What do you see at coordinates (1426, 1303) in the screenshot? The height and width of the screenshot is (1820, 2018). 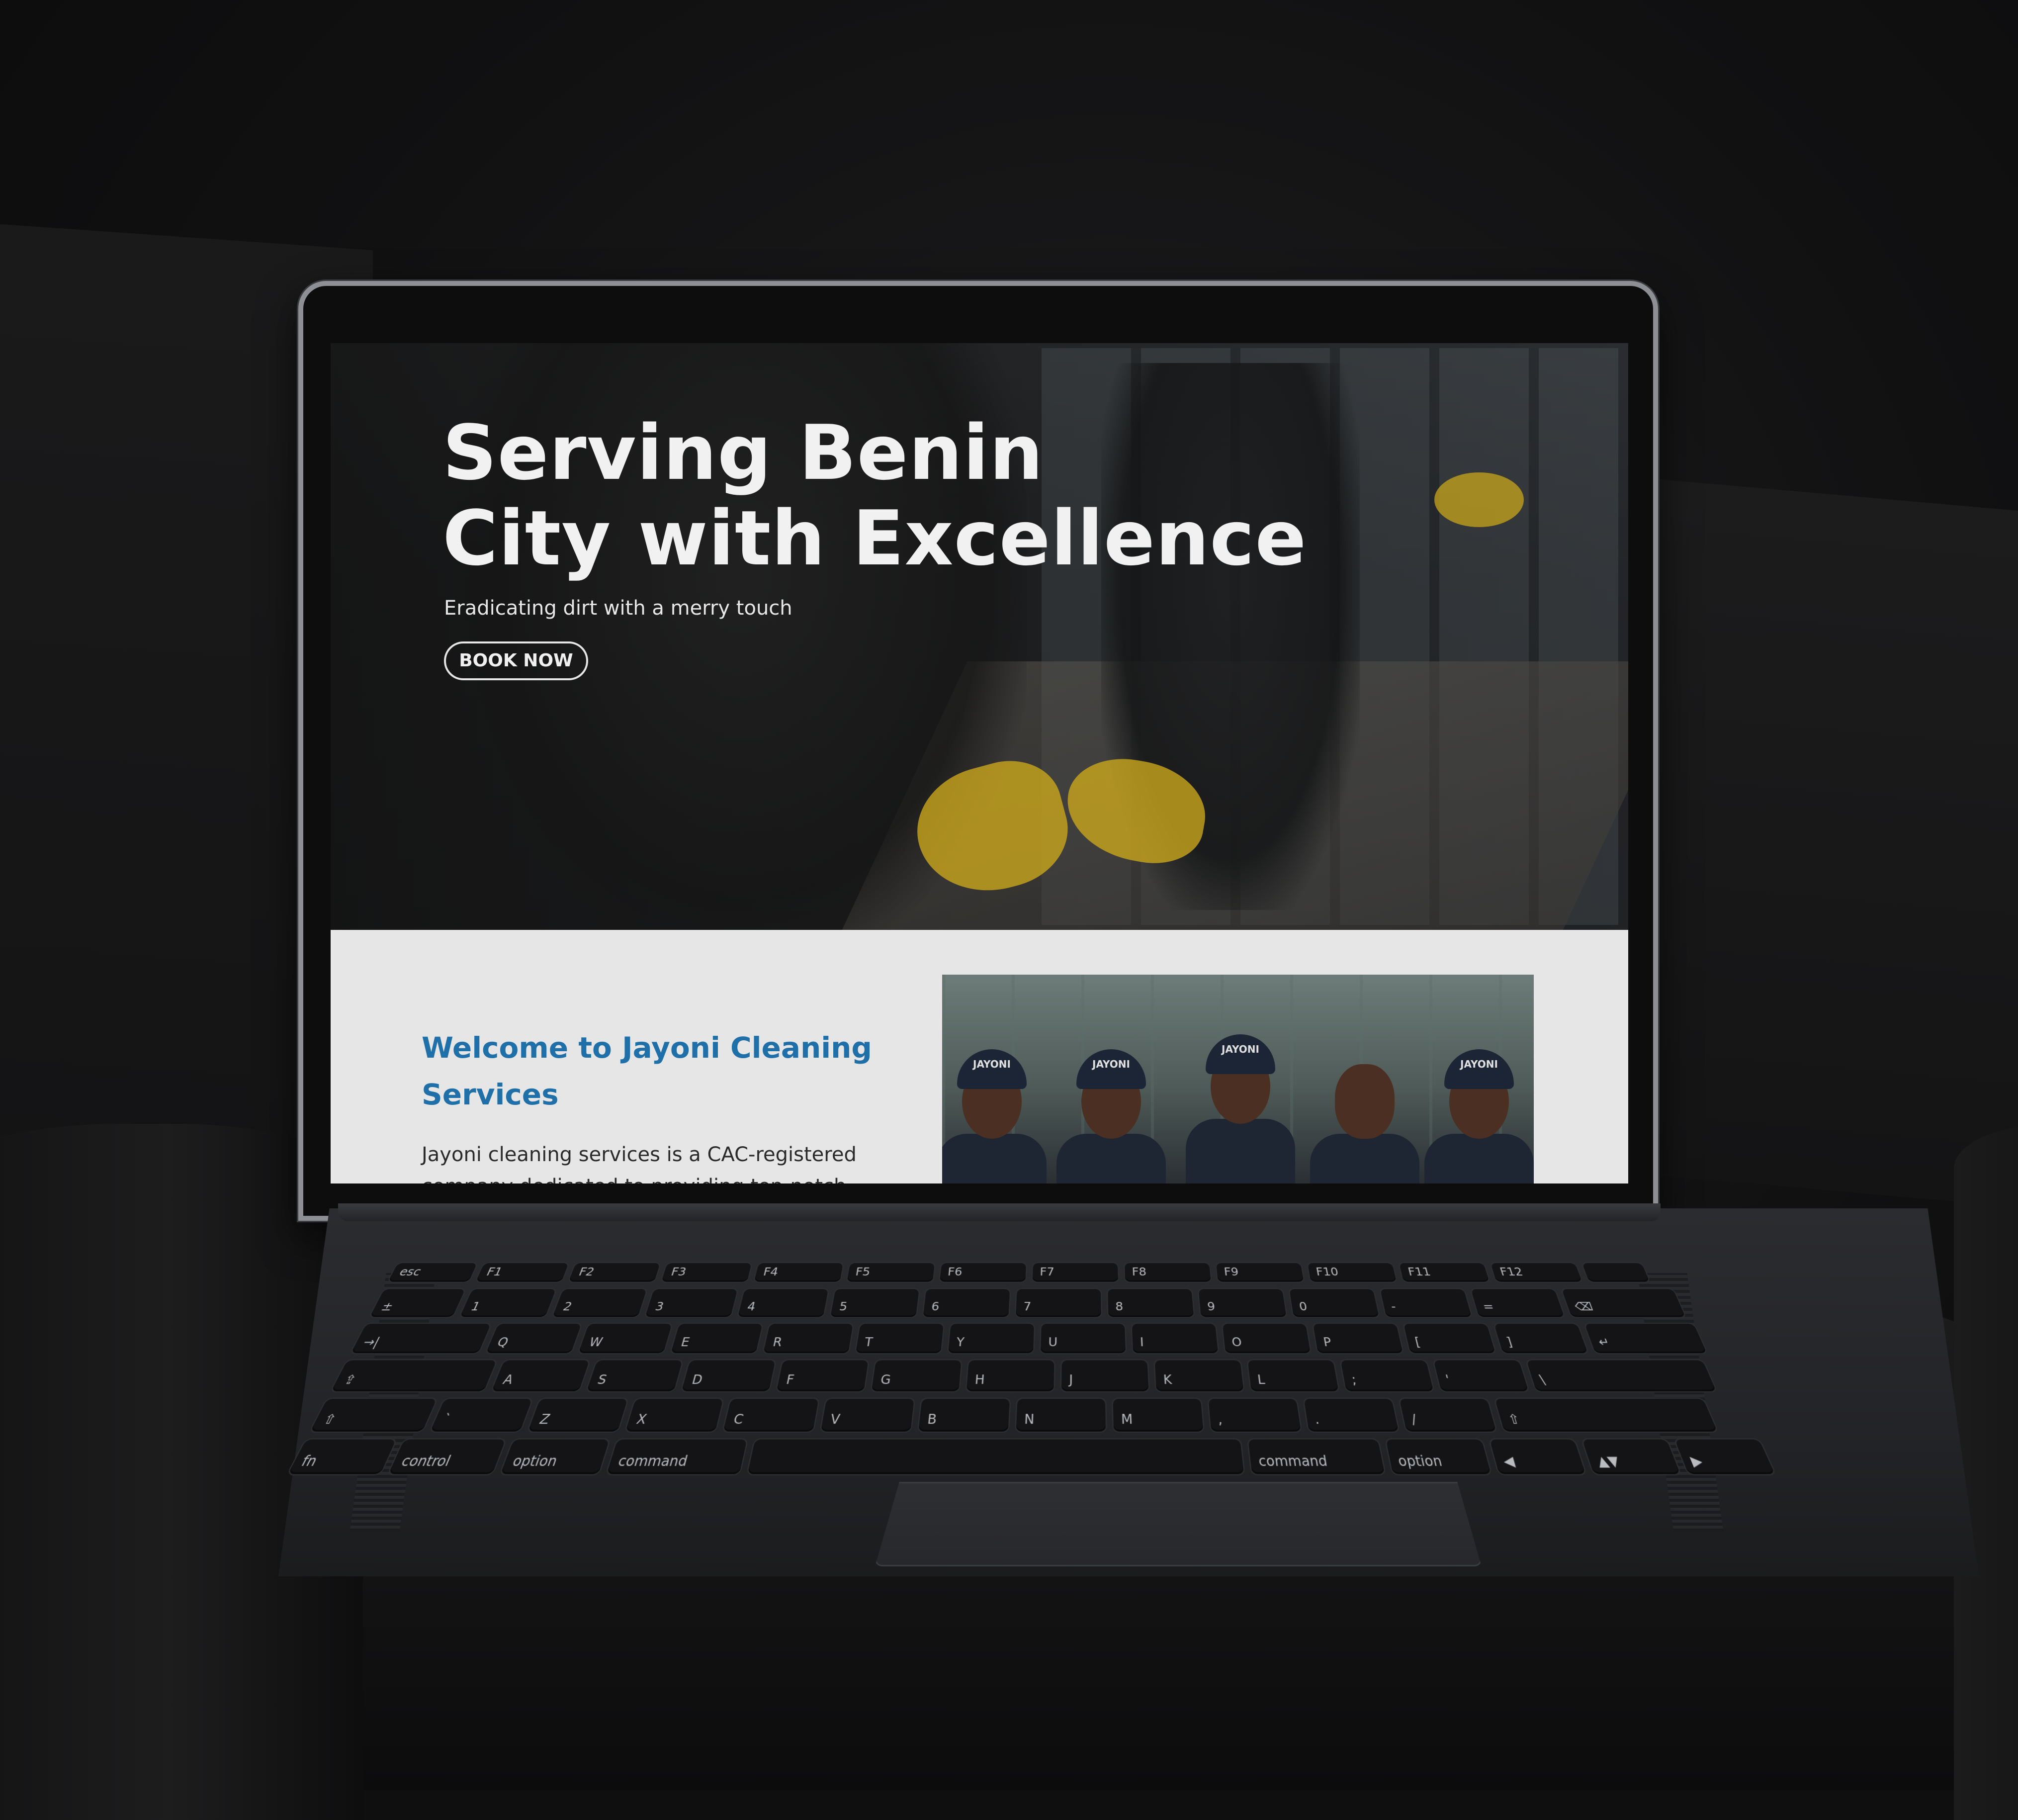 I see `key: -` at bounding box center [1426, 1303].